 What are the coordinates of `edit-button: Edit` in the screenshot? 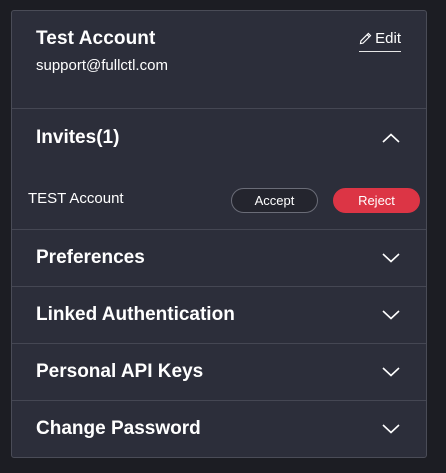 It's located at (380, 40).